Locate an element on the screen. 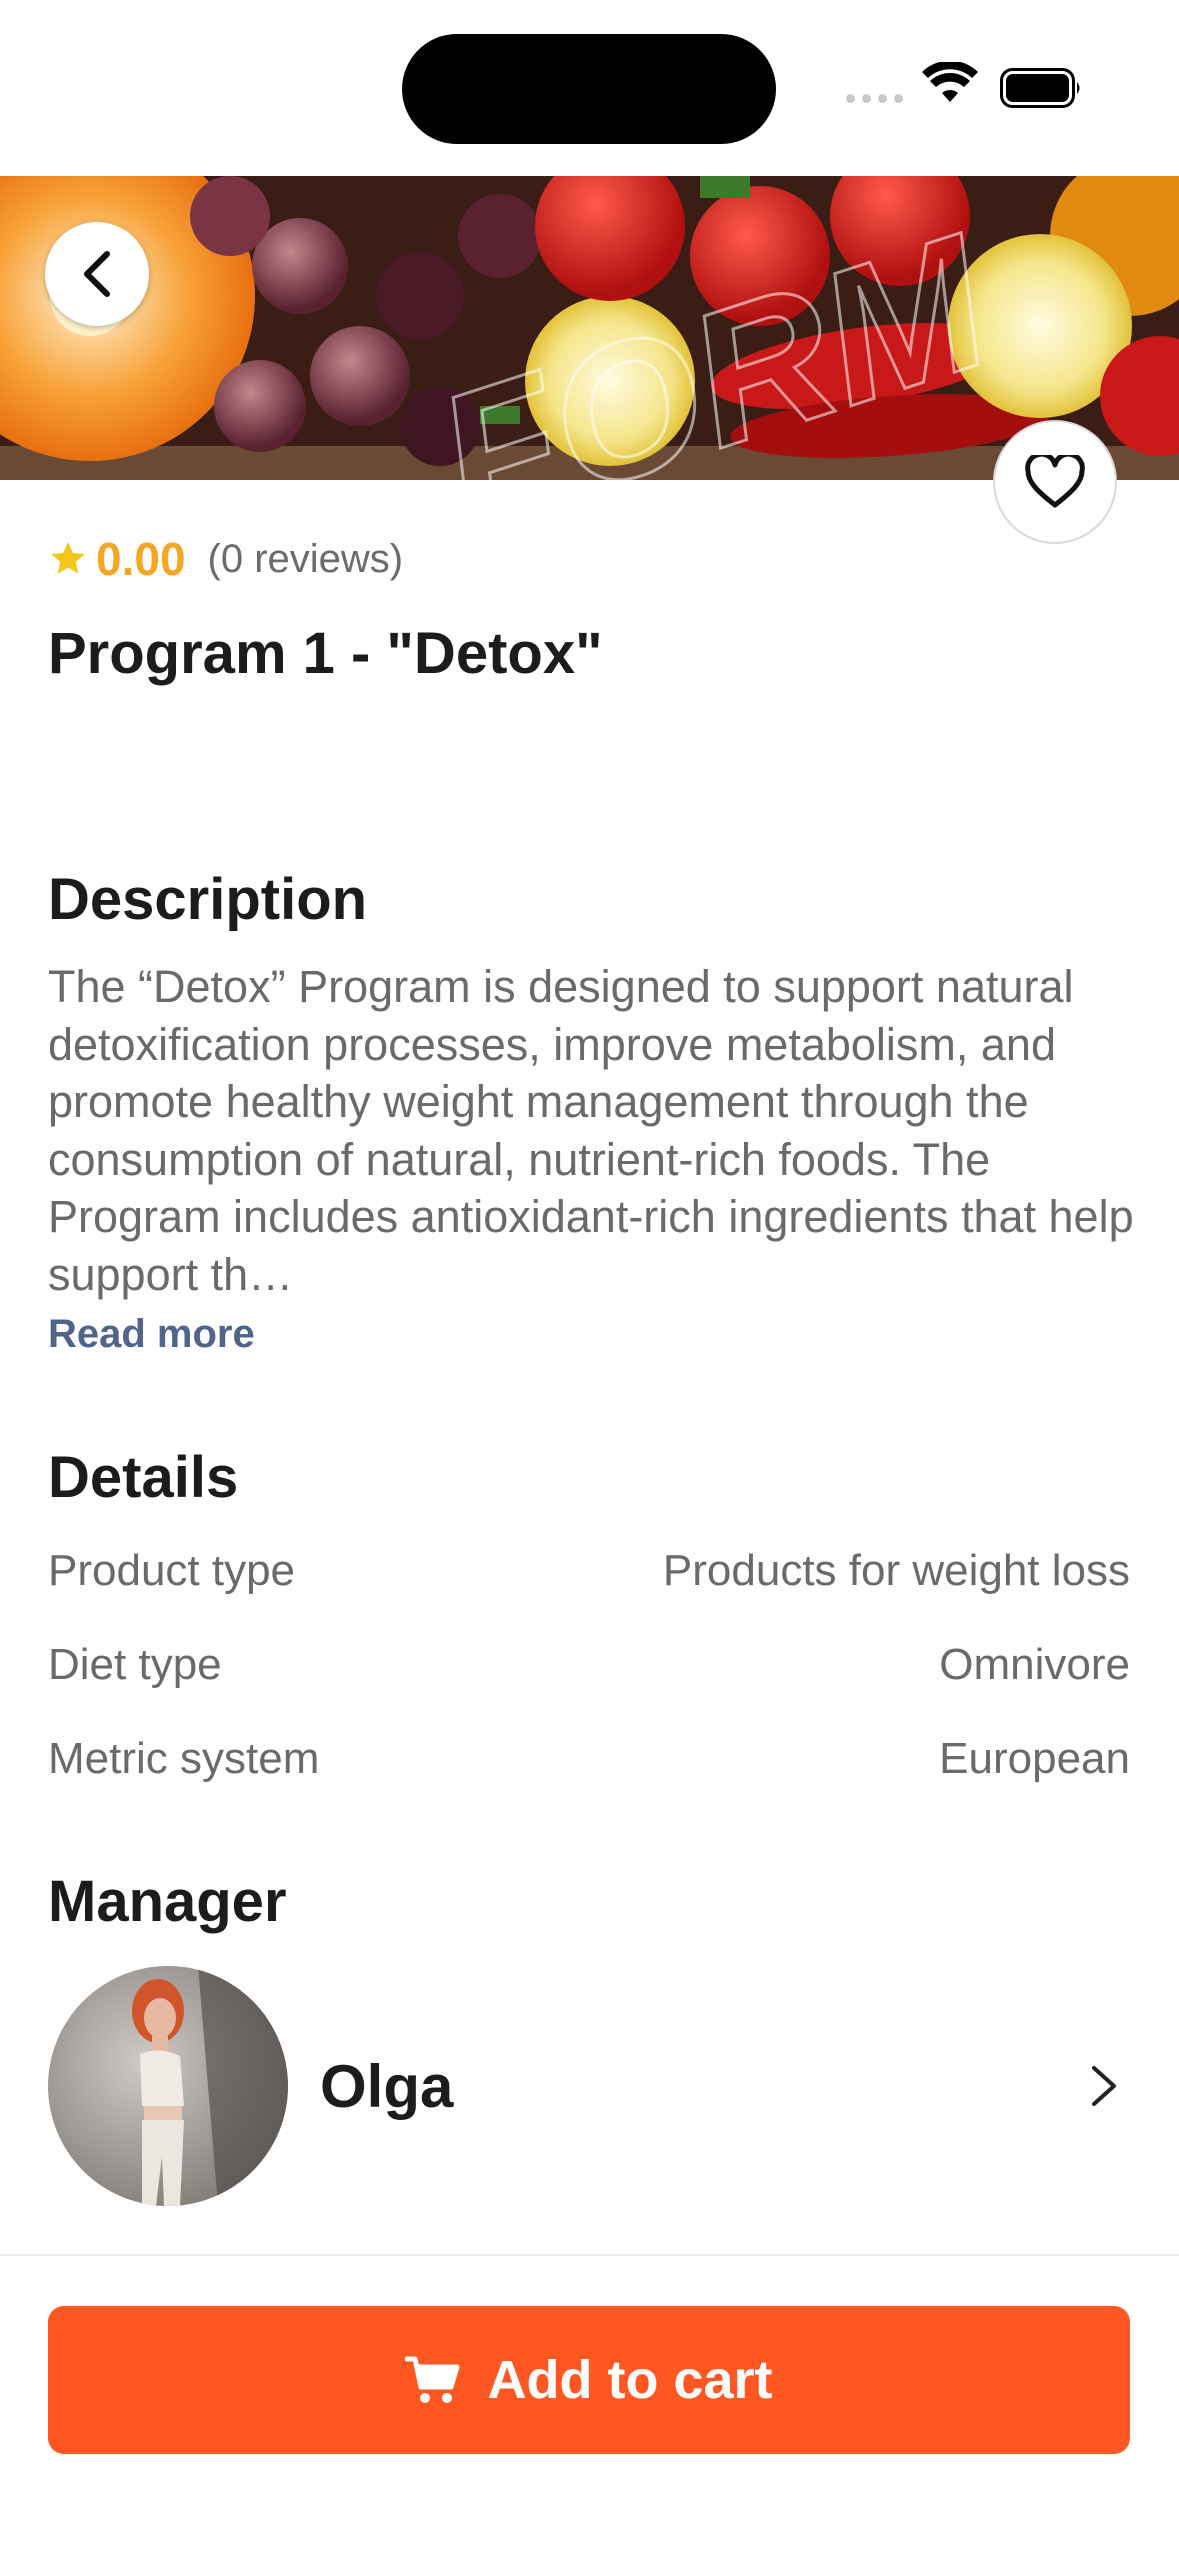  dynamic-island is located at coordinates (589, 89).